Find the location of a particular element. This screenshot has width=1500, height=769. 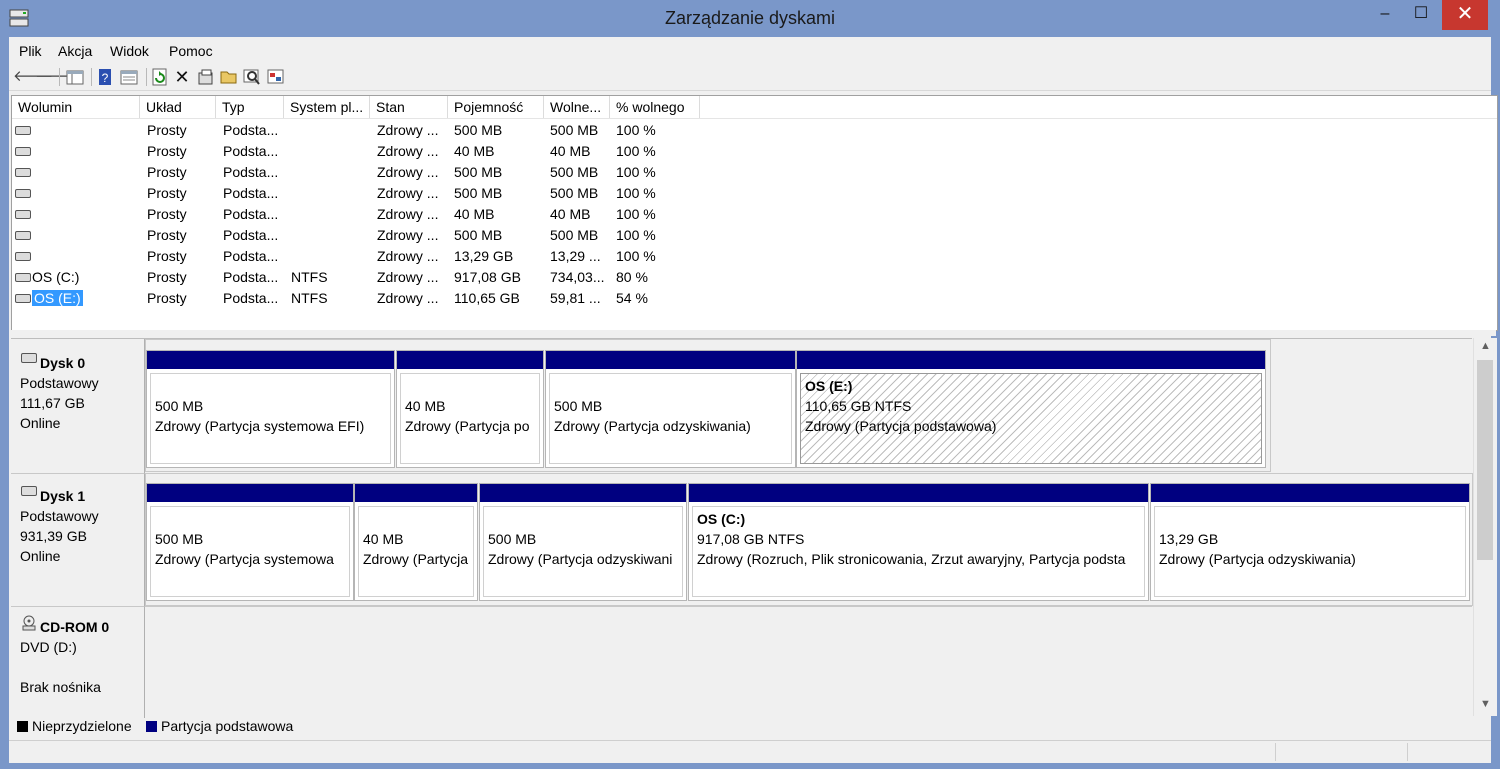

disk-1-partition-1: 500 MB Zdrowy (Partycja systemowa is located at coordinates (250, 542).